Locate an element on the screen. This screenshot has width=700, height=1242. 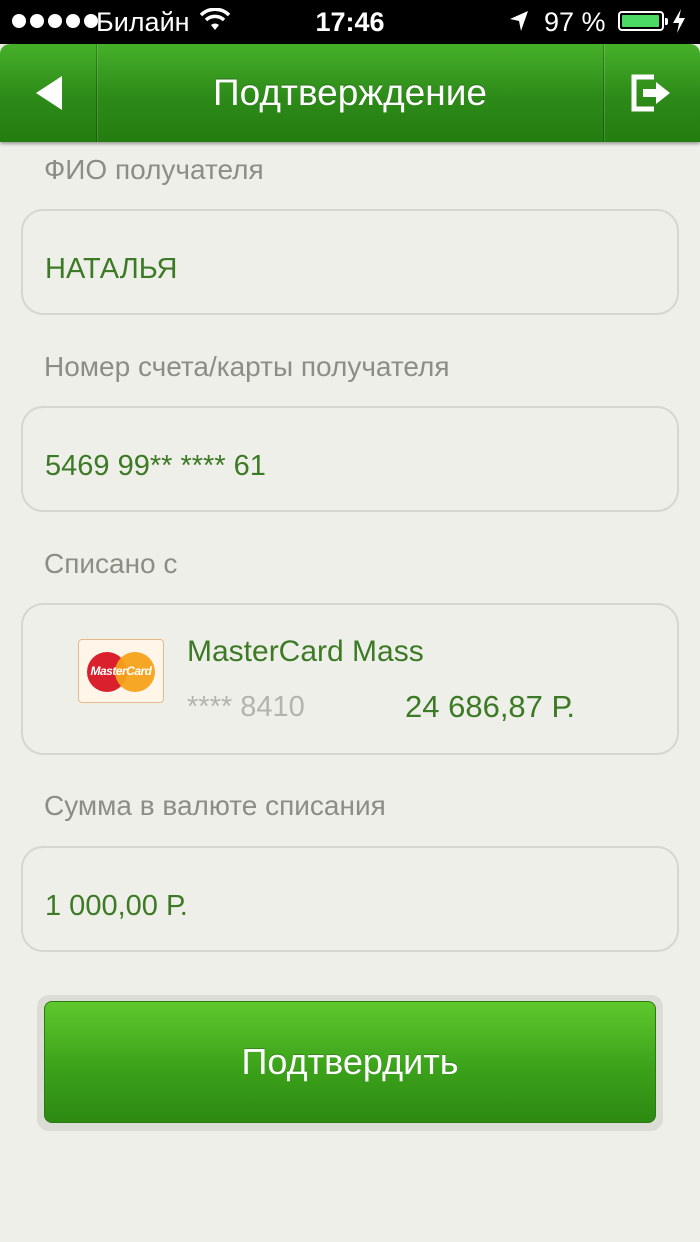
battery-icon is located at coordinates (643, 21).